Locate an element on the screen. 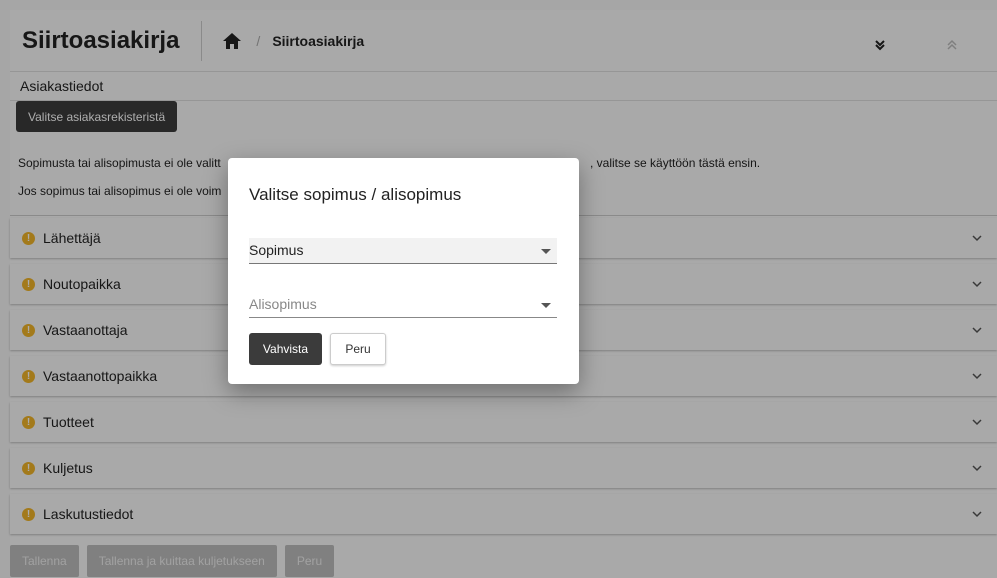  dialog-title: Valitse sopimus / alisopimus is located at coordinates (355, 194).